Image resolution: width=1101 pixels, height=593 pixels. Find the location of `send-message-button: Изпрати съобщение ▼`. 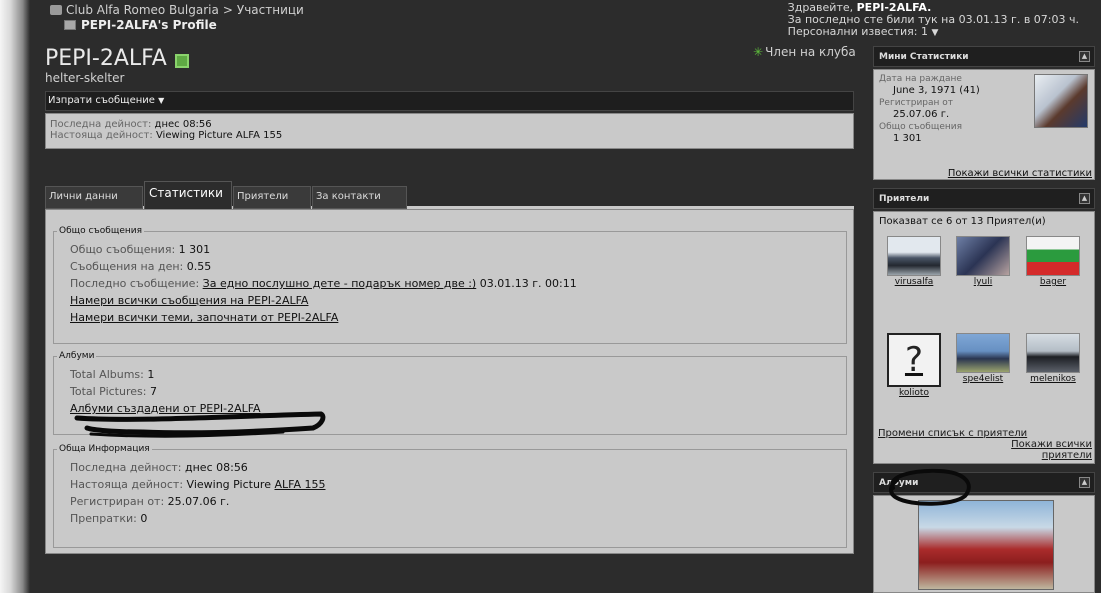

send-message-button: Изпрати съобщение ▼ is located at coordinates (106, 100).